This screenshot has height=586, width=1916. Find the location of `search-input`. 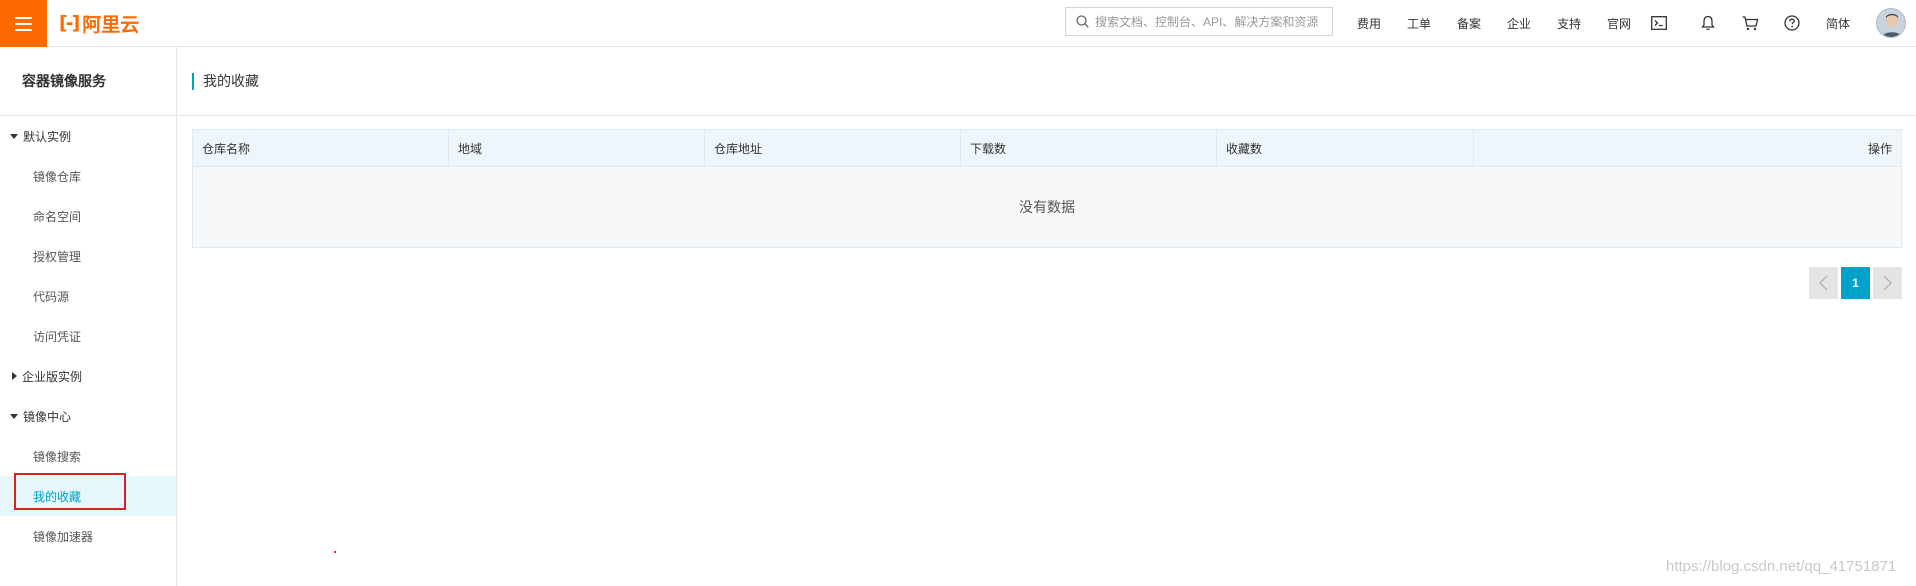

search-input is located at coordinates (1211, 21).